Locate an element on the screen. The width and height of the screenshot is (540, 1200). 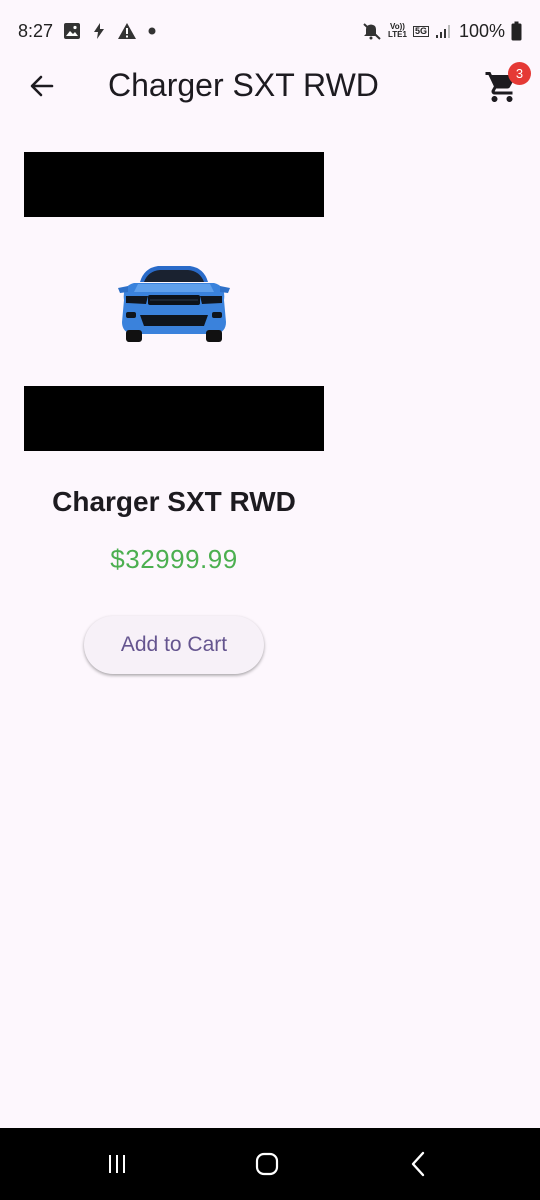
signal-icon is located at coordinates (444, 31).